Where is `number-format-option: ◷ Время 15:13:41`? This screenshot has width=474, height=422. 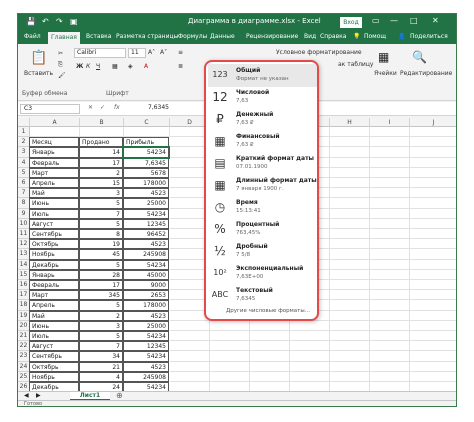 number-format-option: ◷ Время 15:13:41 is located at coordinates (262, 207).